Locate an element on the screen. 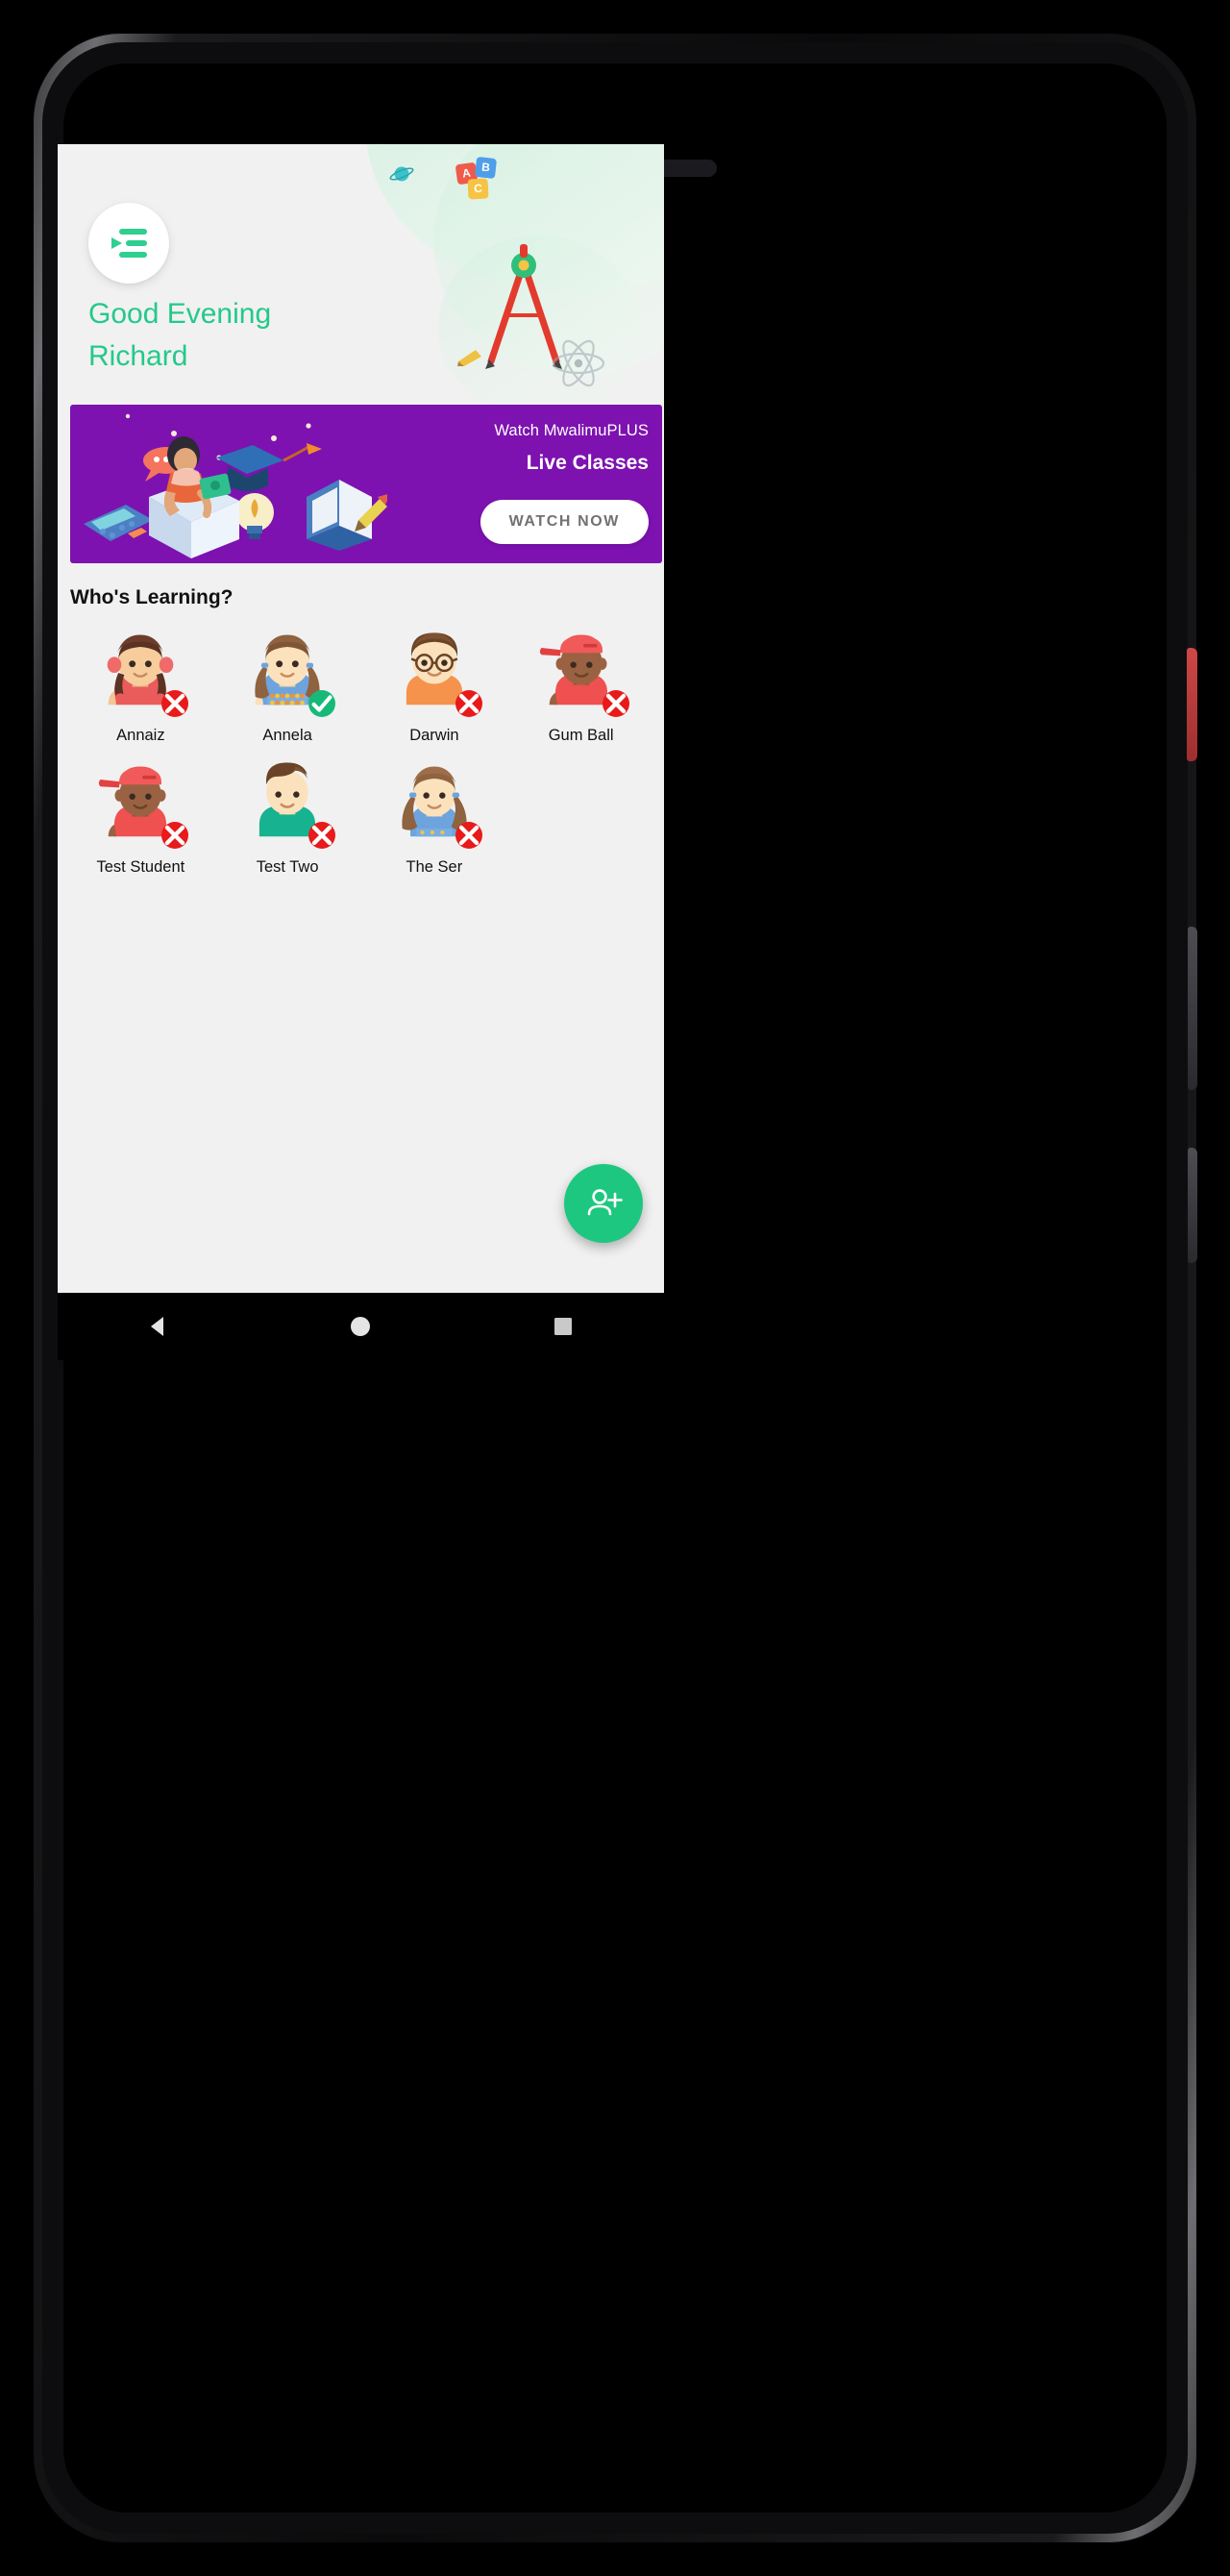 This screenshot has height=2576, width=1230. watch-now-button: WATCH NOW is located at coordinates (564, 522).